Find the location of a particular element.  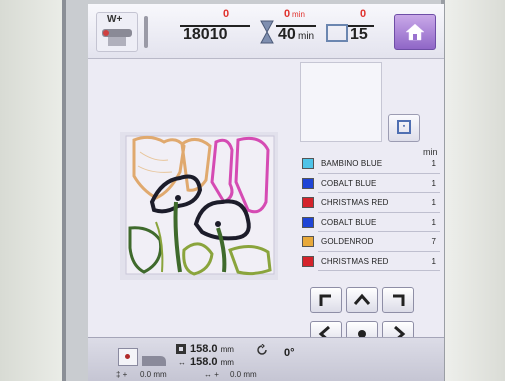

height-unit: mm is located at coordinates (227, 349).